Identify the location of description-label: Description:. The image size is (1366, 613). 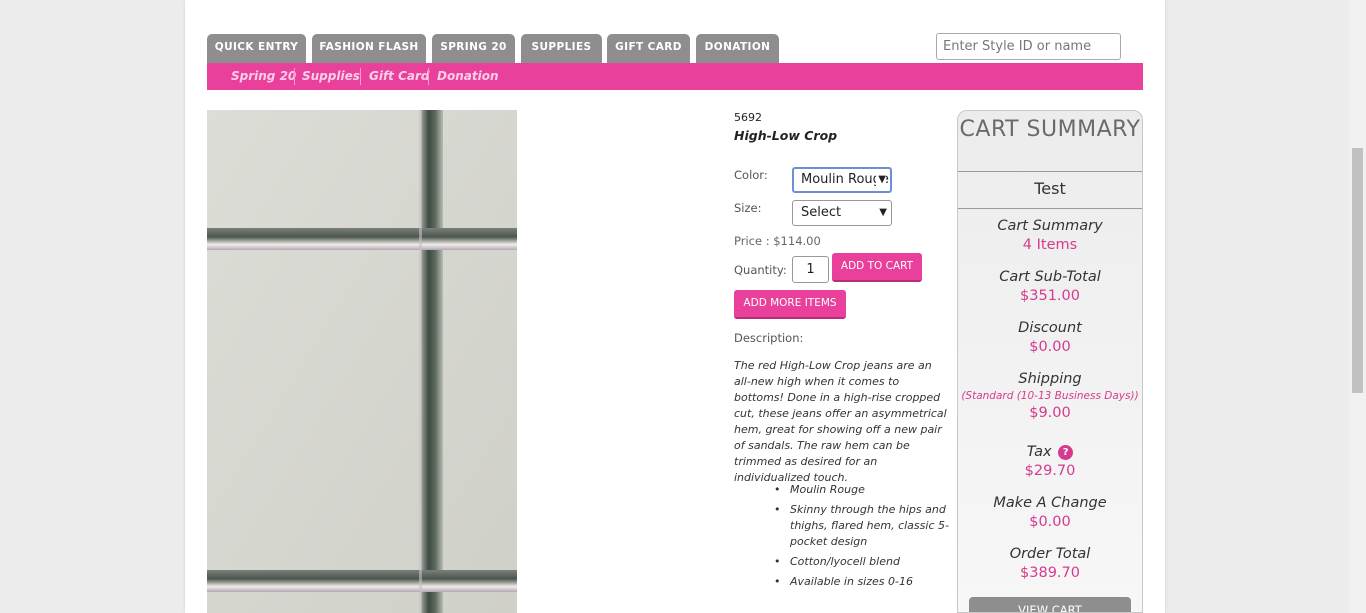
(769, 338).